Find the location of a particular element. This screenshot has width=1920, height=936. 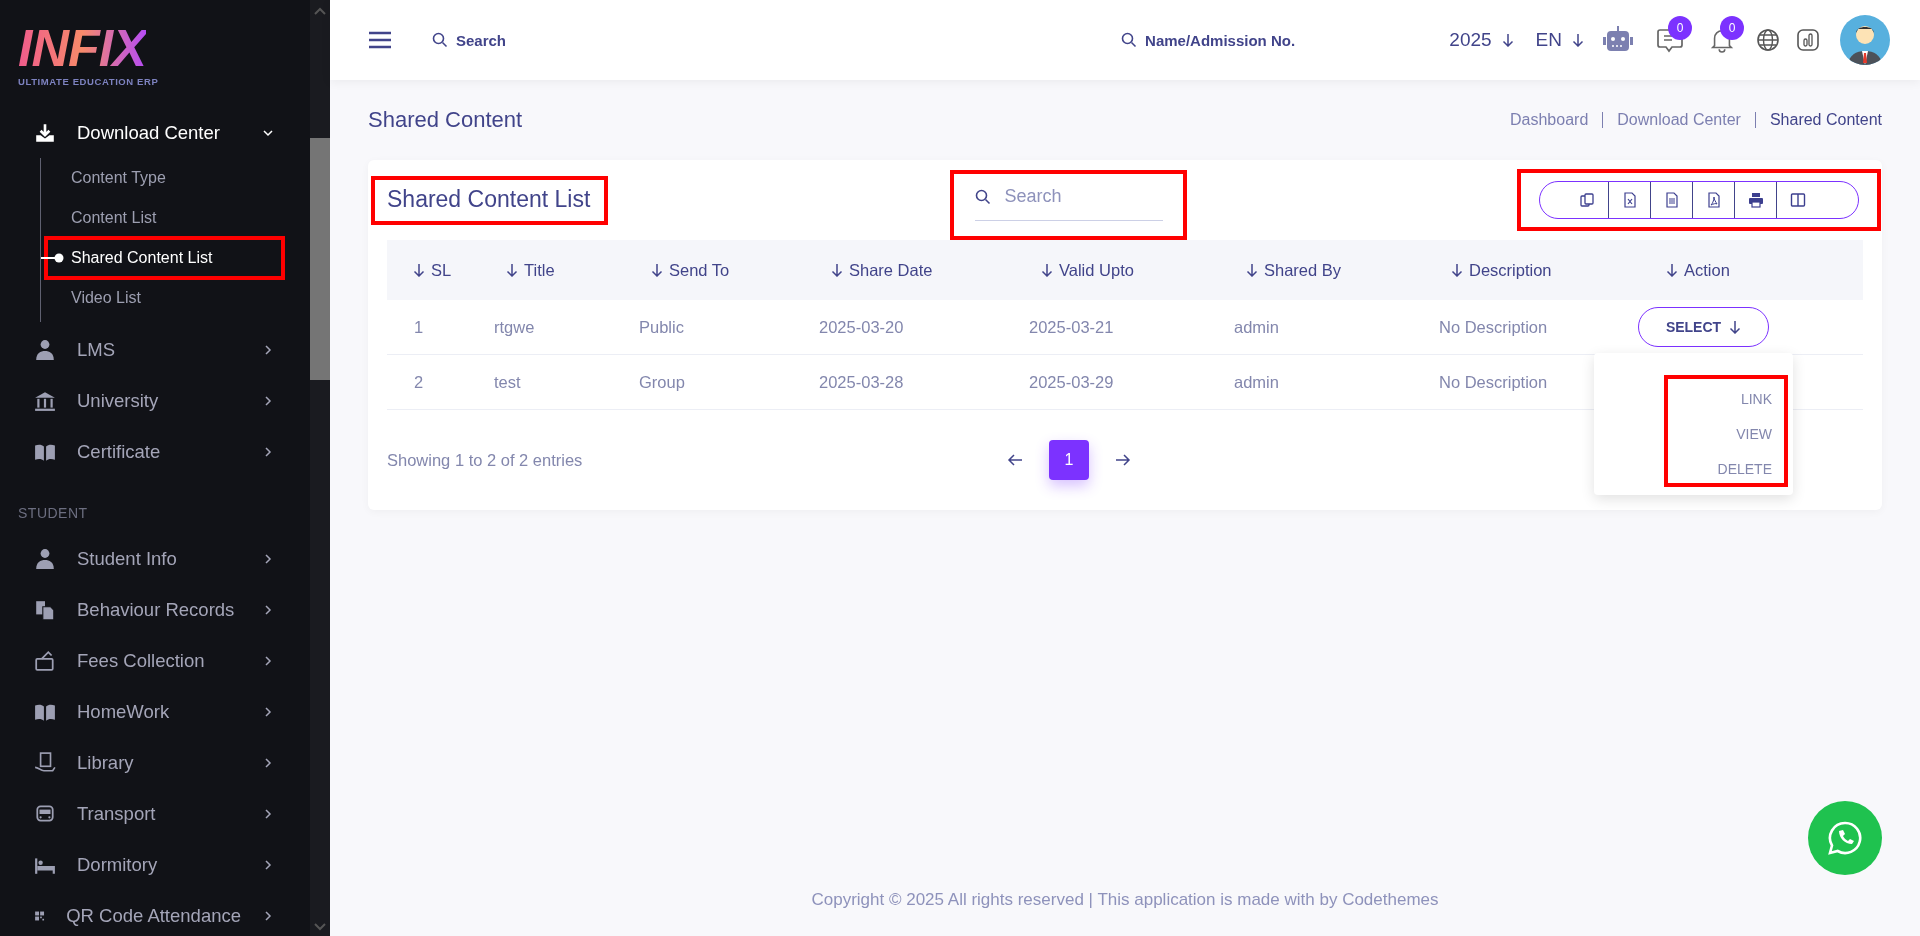

sidebar-item: Certificate is located at coordinates (155, 451).